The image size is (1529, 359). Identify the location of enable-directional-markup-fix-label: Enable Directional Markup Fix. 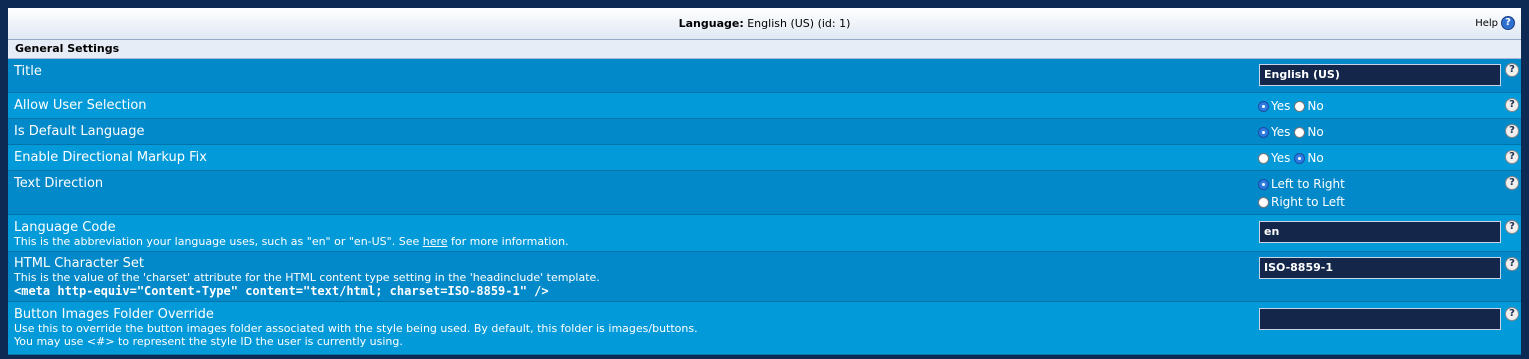
(110, 157).